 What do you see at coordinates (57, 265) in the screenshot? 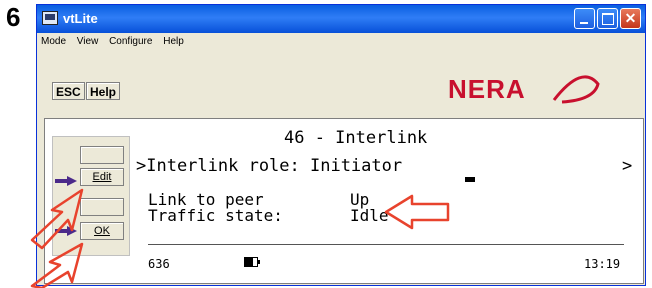
I see `annotation-arrow-ok` at bounding box center [57, 265].